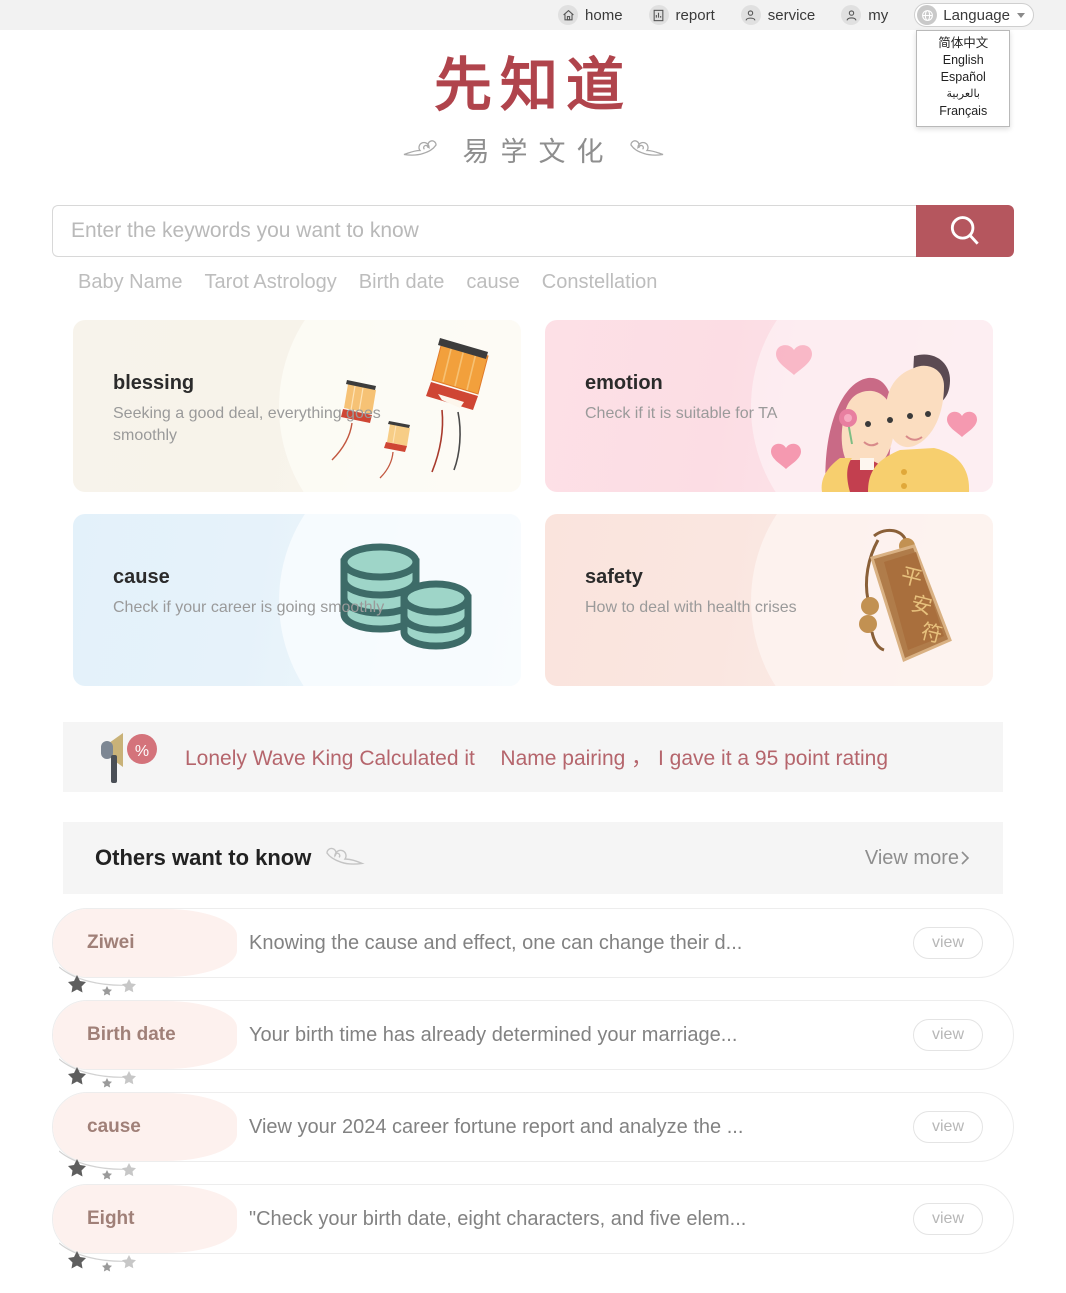 Image resolution: width=1066 pixels, height=1293 pixels. Describe the element at coordinates (532, 85) in the screenshot. I see `logo-title: 先知道` at that location.